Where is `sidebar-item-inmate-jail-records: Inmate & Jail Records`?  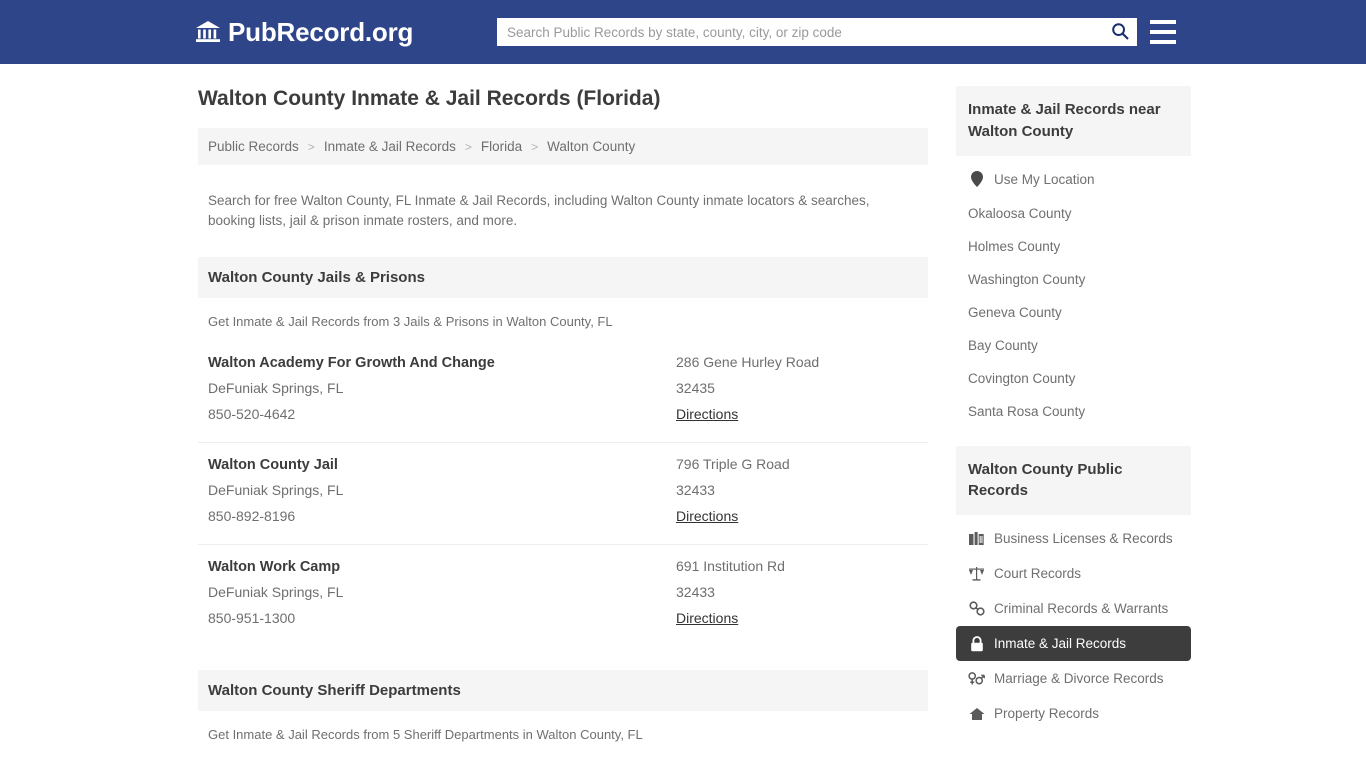
sidebar-item-inmate-jail-records: Inmate & Jail Records is located at coordinates (1073, 643).